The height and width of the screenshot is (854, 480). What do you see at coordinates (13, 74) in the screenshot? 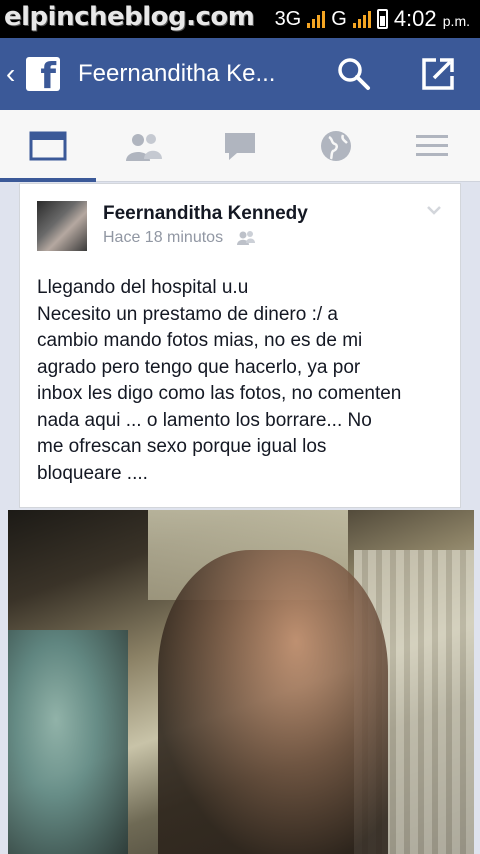
I see `back-chevron-icon: ‹` at bounding box center [13, 74].